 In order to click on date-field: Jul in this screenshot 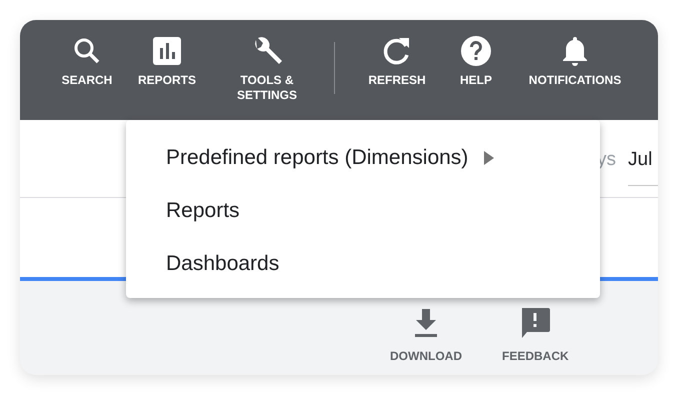, I will do `click(643, 166)`.